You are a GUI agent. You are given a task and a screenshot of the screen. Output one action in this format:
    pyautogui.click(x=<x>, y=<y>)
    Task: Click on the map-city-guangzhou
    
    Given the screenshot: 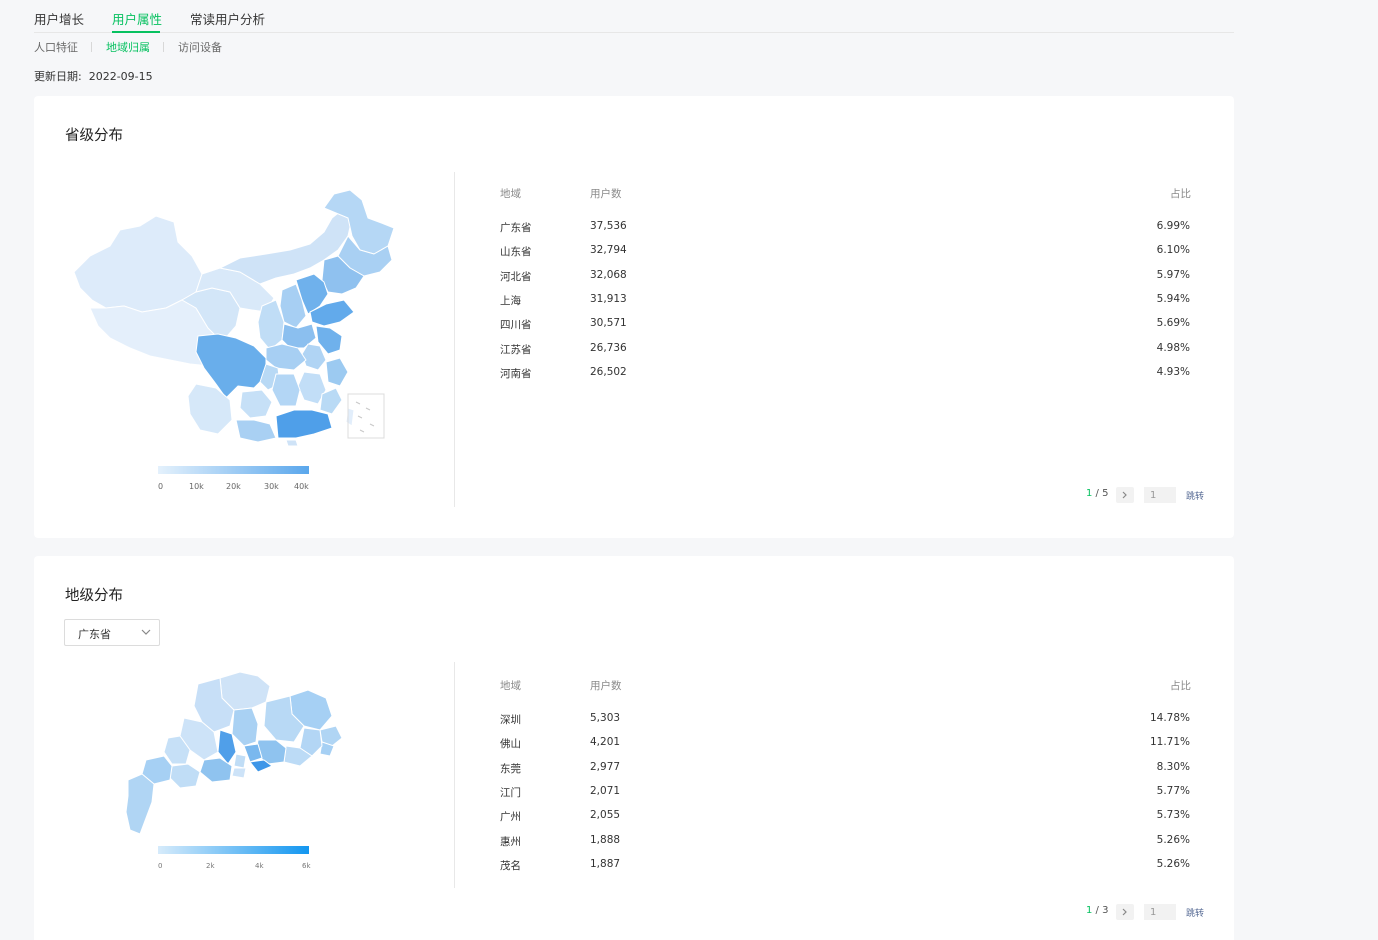 What is the action you would take?
    pyautogui.click(x=245, y=727)
    